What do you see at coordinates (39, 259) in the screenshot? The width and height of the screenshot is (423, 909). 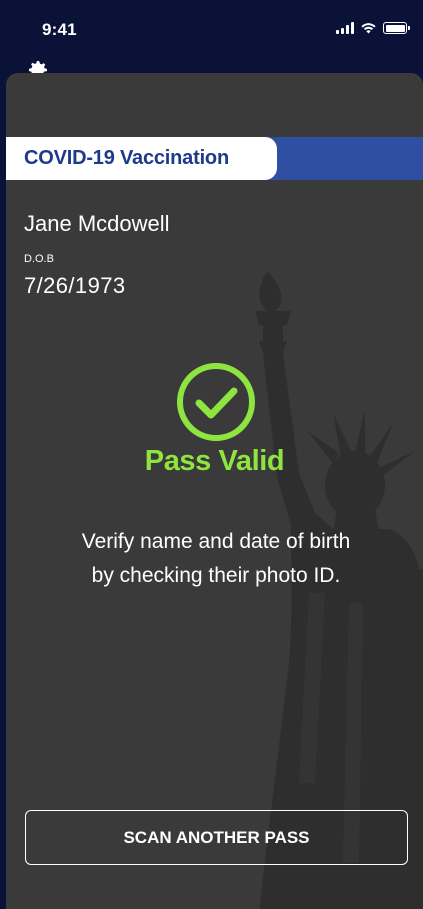 I see `dob-label: D.O.B` at bounding box center [39, 259].